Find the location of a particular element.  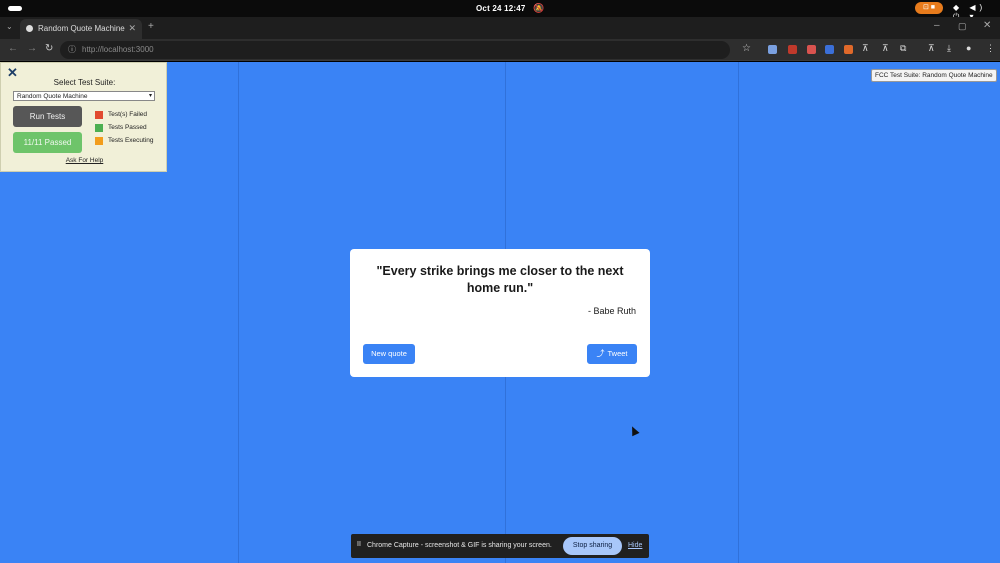

extension-red-icon is located at coordinates (792, 49).